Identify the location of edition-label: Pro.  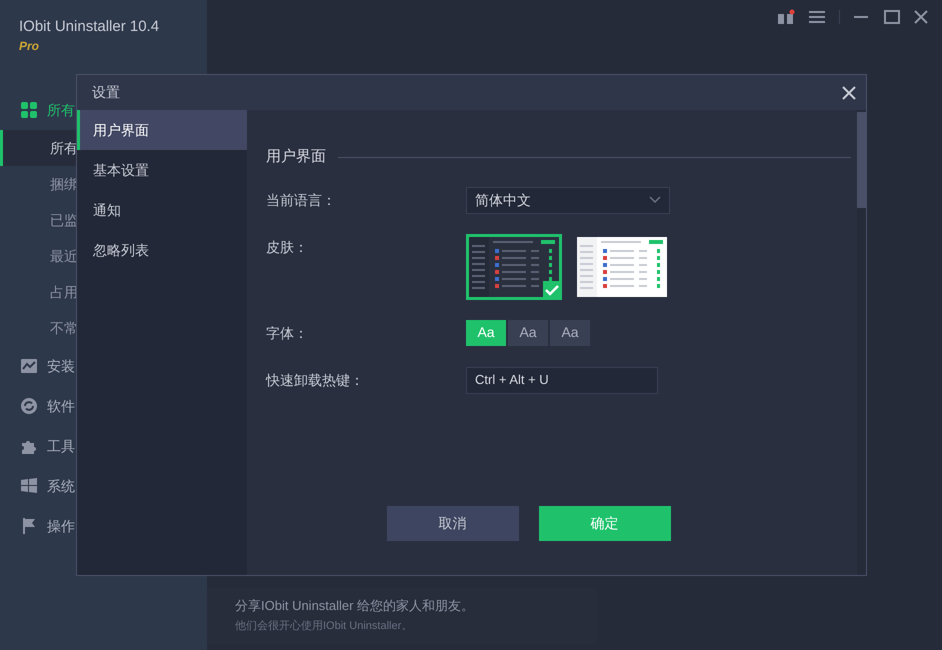
(29, 46).